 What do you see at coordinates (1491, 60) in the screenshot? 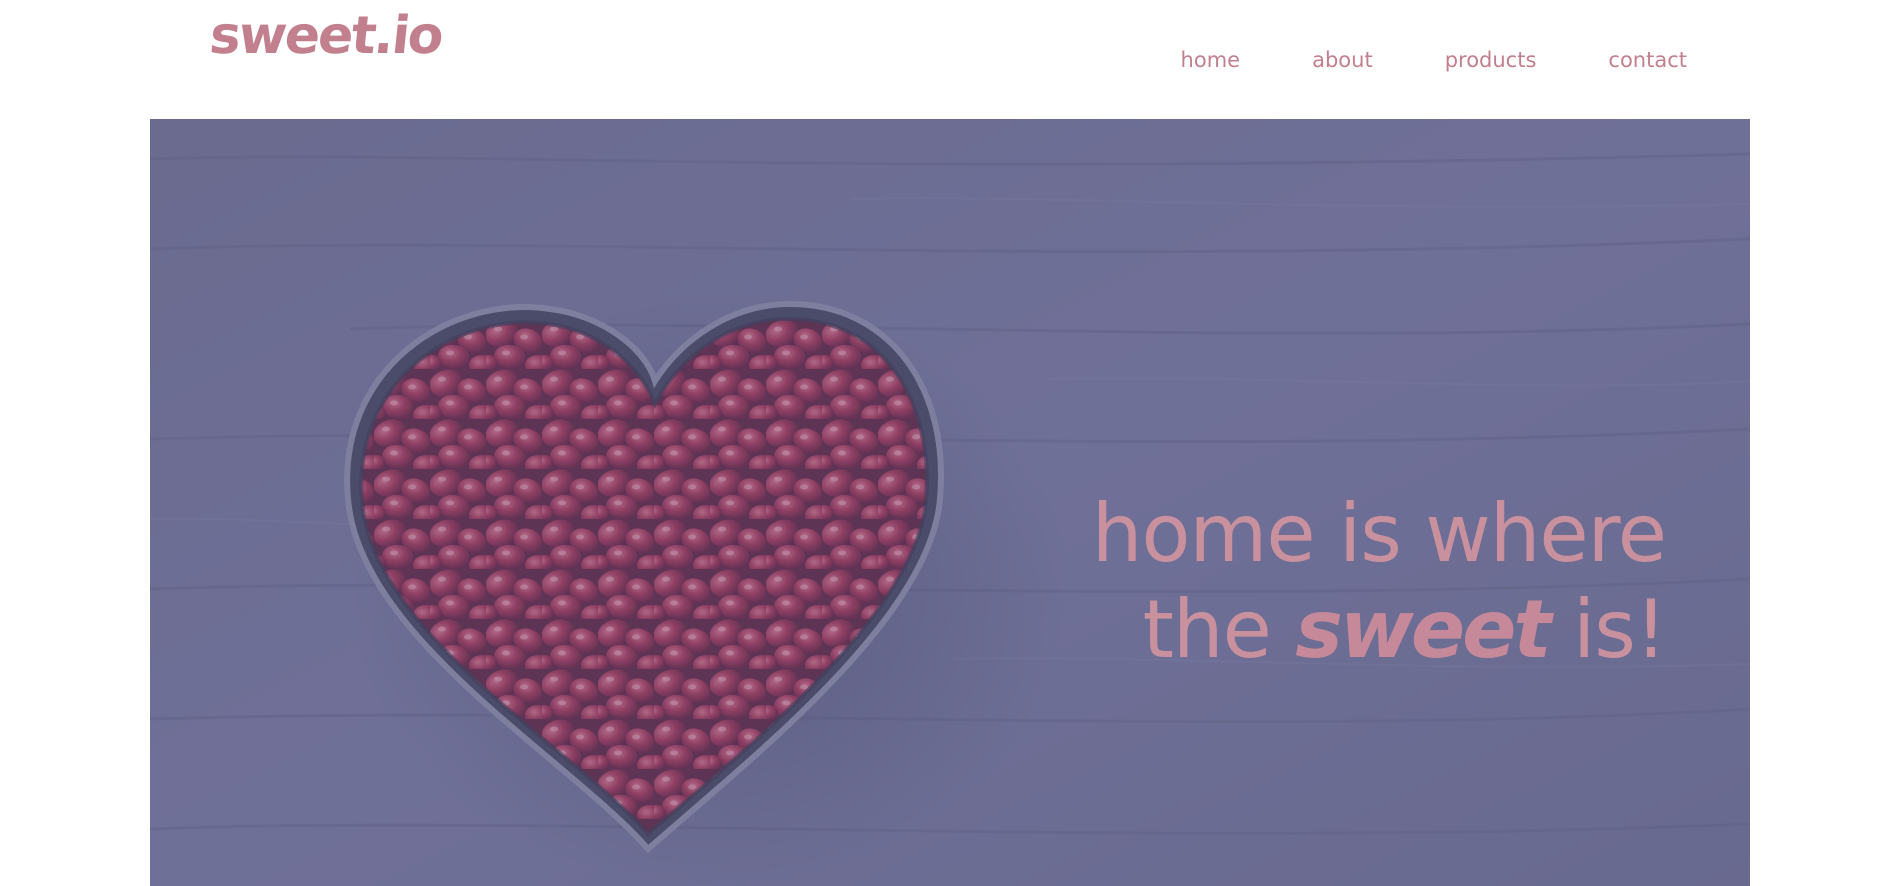
I see `nav-link-products: products` at bounding box center [1491, 60].